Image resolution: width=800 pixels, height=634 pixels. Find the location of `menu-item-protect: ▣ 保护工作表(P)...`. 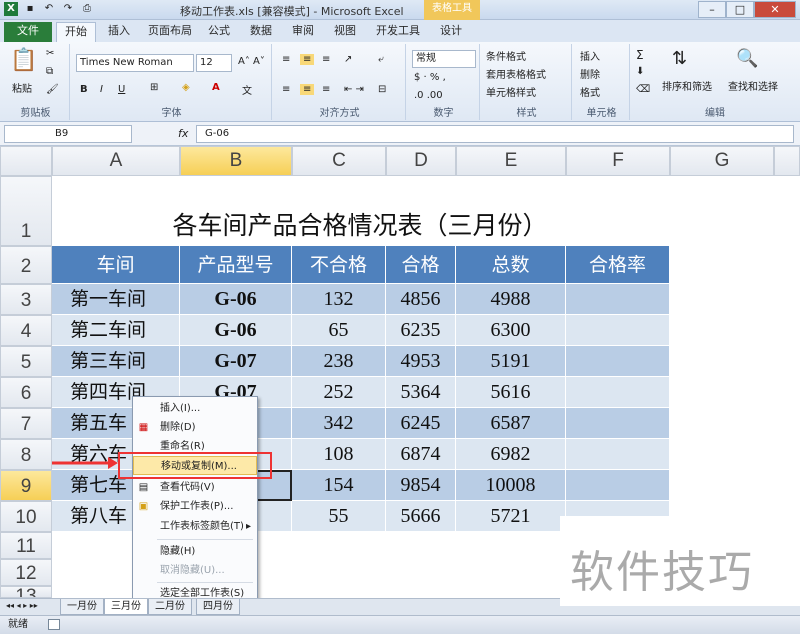

menu-item-protect: ▣ 保护工作表(P)... is located at coordinates (195, 506).